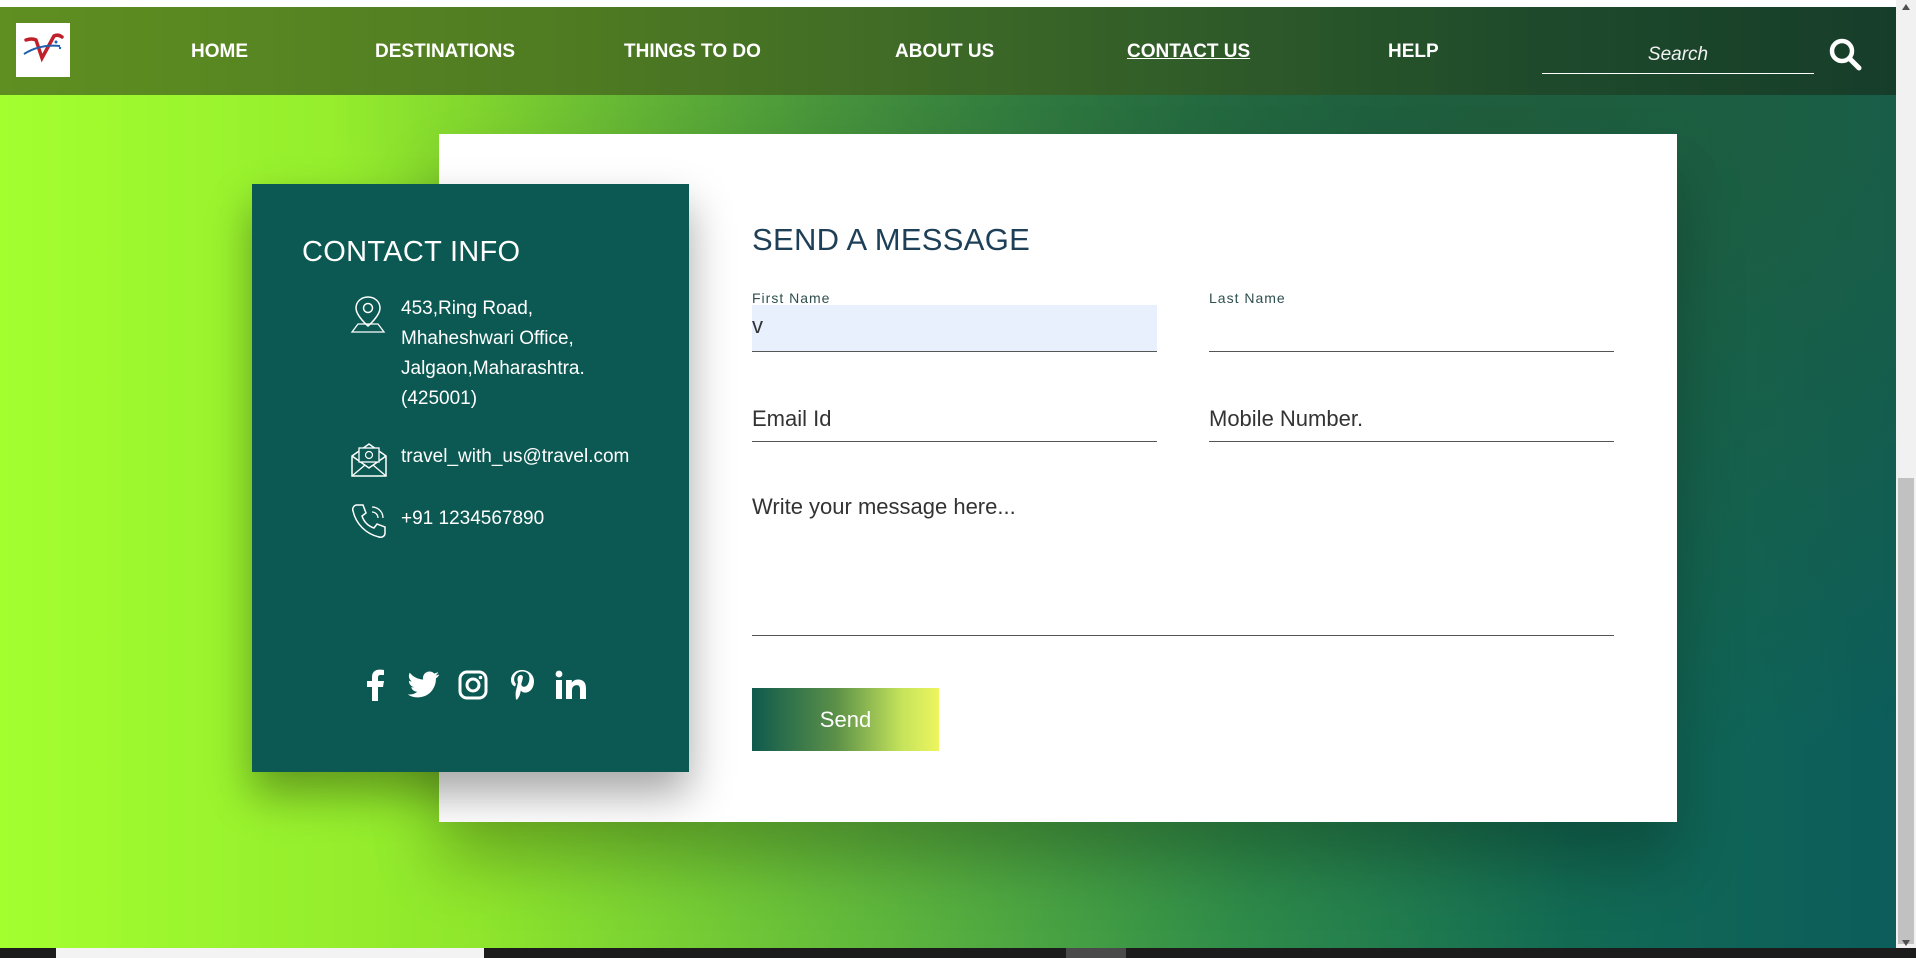 Image resolution: width=1916 pixels, height=958 pixels. Describe the element at coordinates (521, 685) in the screenshot. I see `pinterest-icon` at that location.